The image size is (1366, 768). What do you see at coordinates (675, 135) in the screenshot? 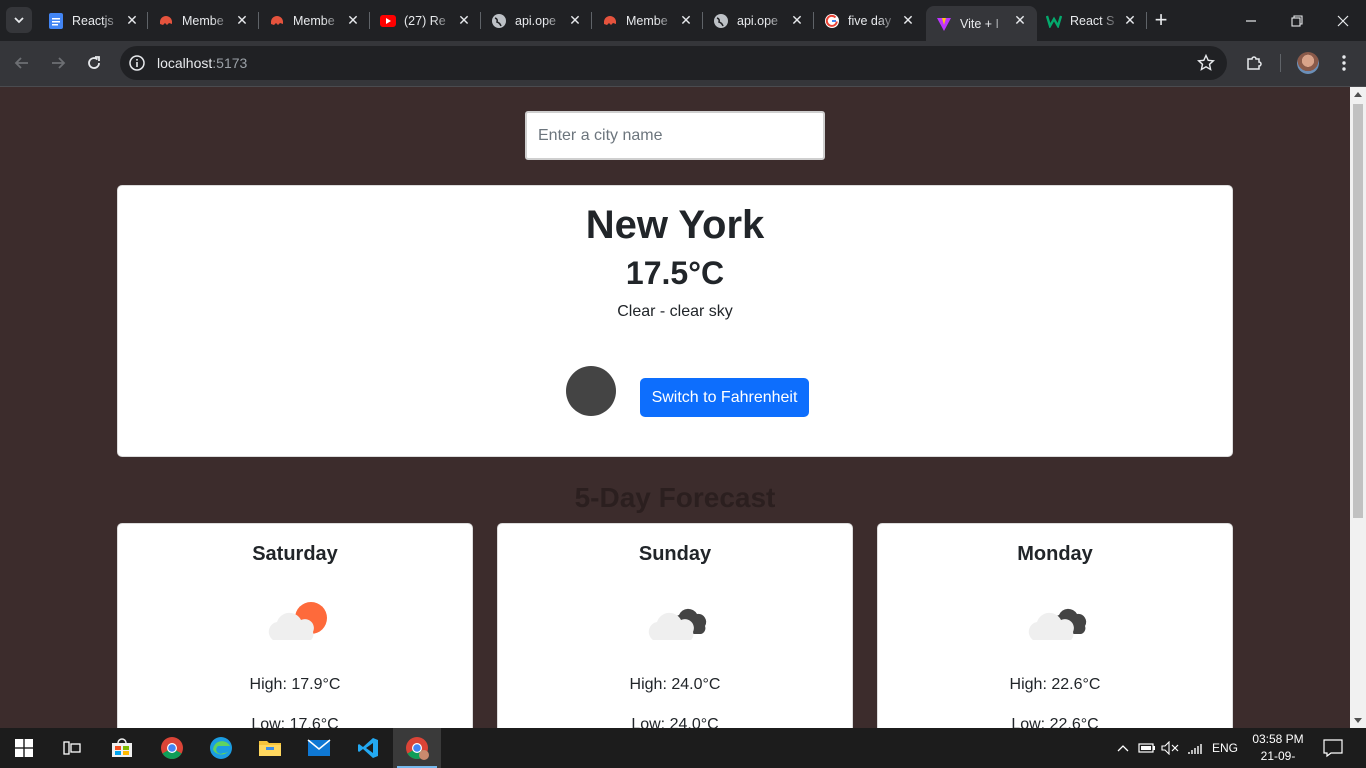
I see `city-search-input` at bounding box center [675, 135].